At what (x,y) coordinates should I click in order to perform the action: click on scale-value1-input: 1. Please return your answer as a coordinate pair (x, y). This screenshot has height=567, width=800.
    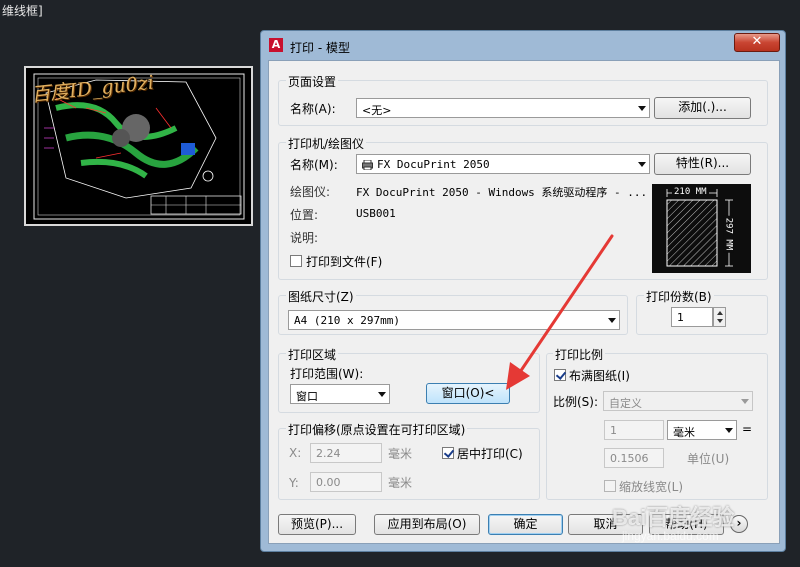
    Looking at the image, I should click on (634, 430).